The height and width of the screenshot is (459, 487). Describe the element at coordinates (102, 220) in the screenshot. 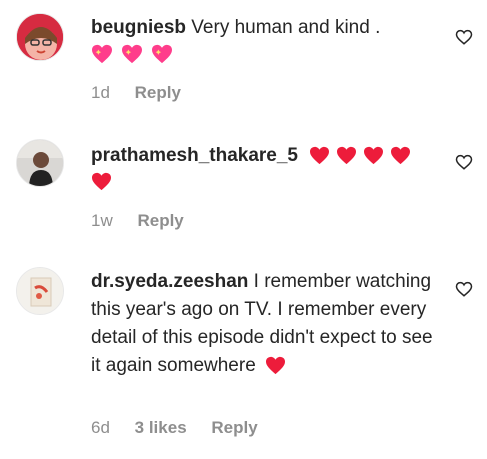

I see `comment-time: 1w` at that location.